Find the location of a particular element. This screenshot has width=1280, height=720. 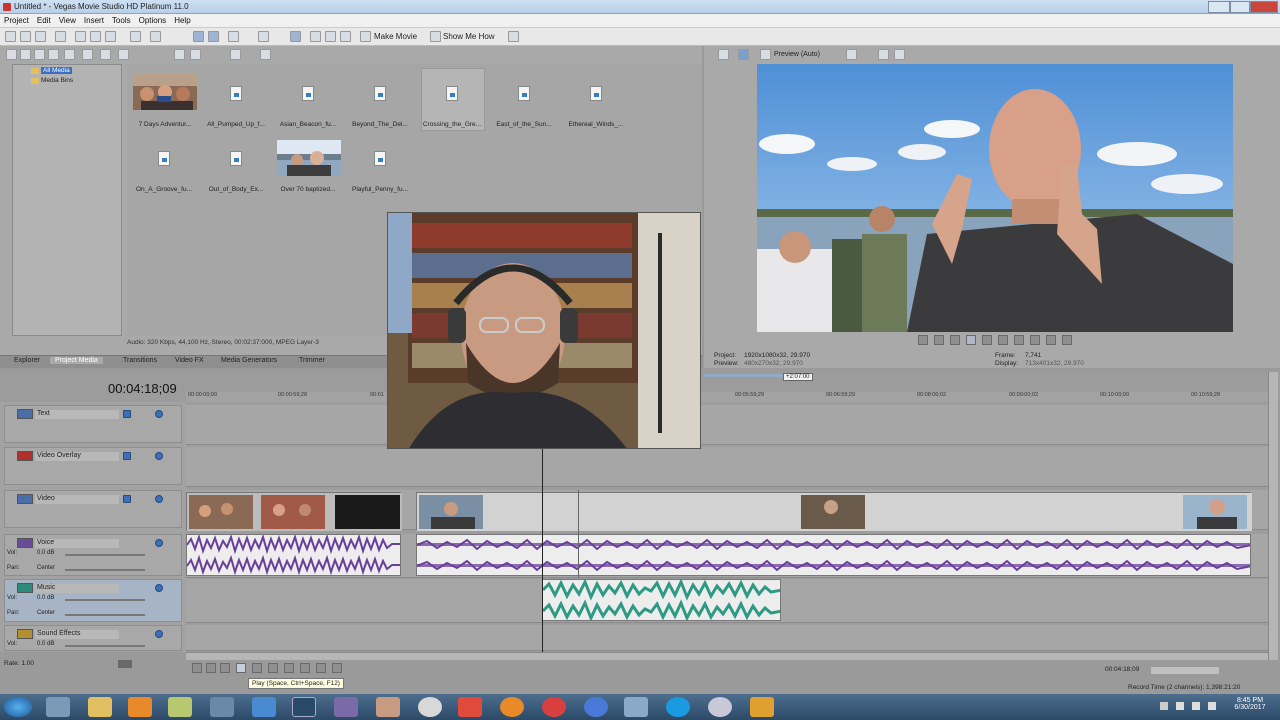

pause-icon is located at coordinates (257, 668).